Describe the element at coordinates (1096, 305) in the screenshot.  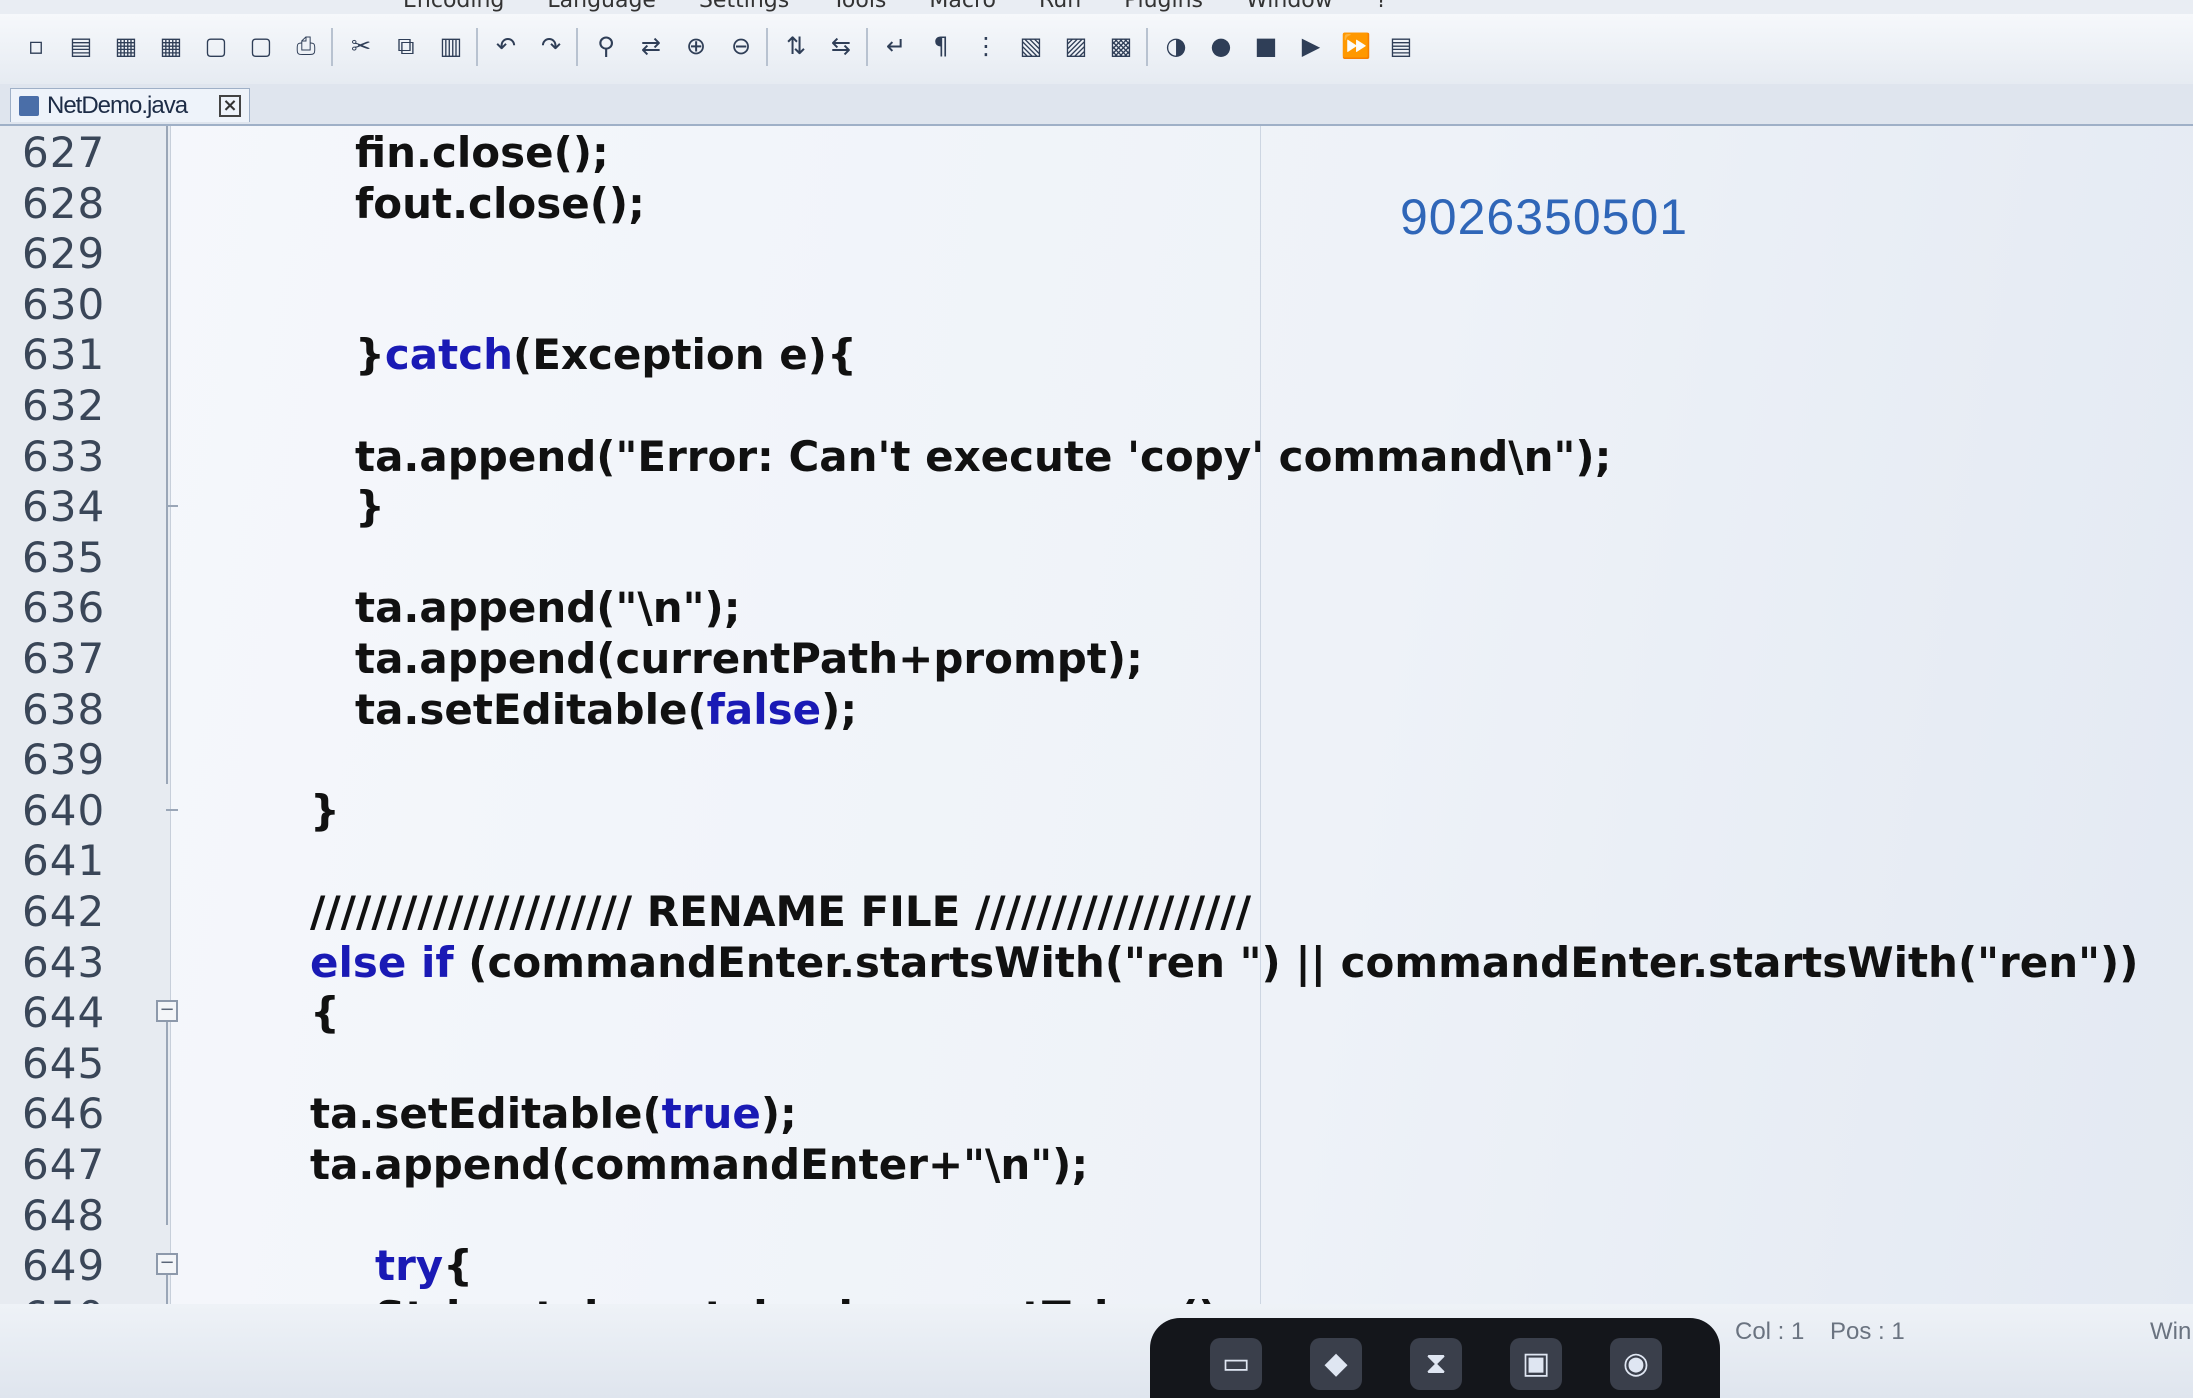
I see `code-line: 630` at that location.